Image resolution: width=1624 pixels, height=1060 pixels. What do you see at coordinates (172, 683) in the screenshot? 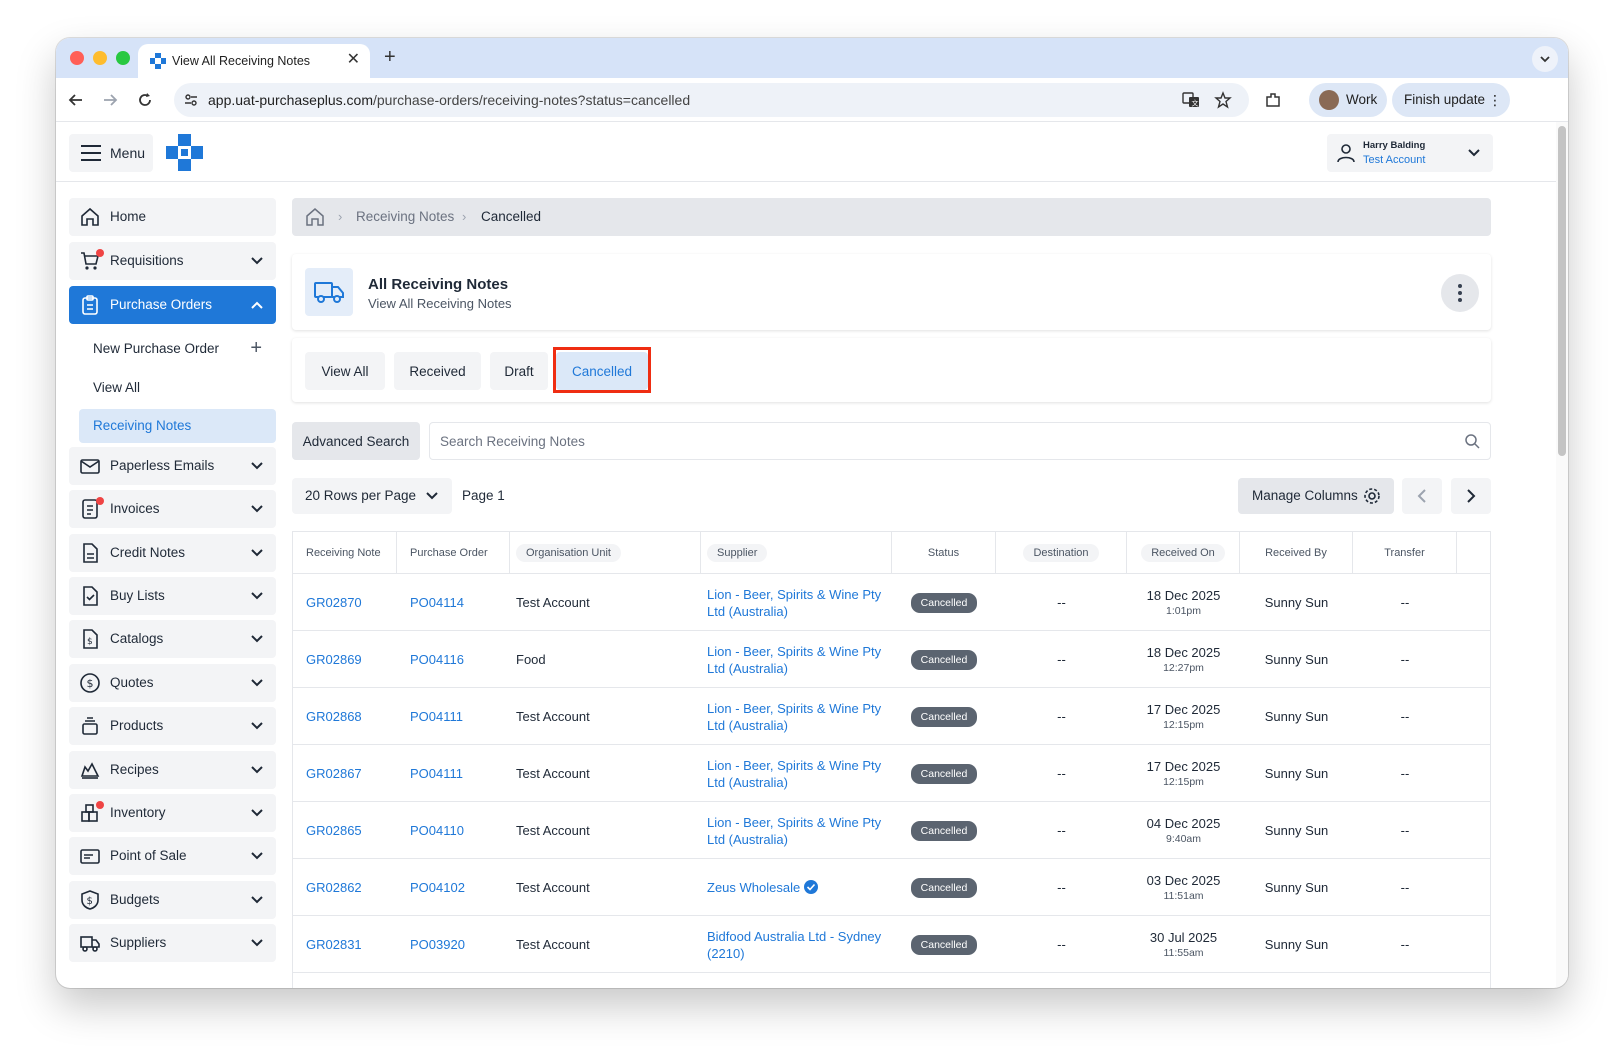
I see `sidebar-item-quotes: $ Quotes` at bounding box center [172, 683].